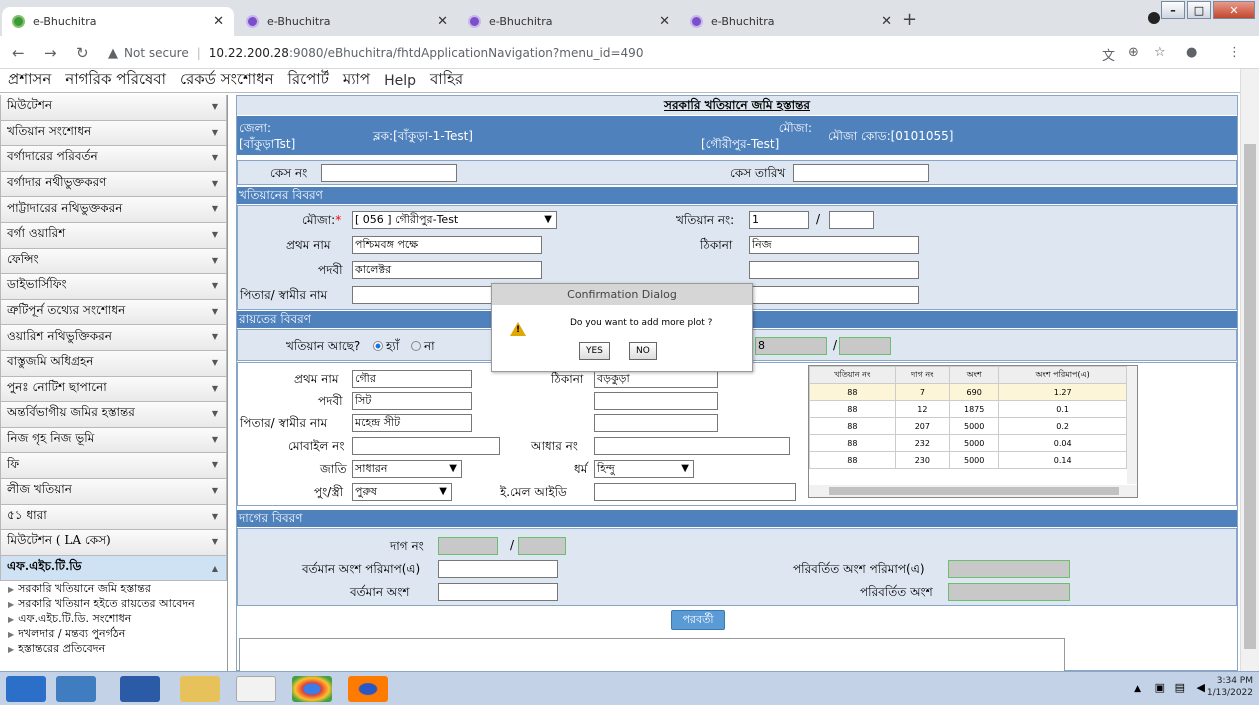 Image resolution: width=1259 pixels, height=705 pixels. What do you see at coordinates (140, 689) in the screenshot?
I see `powershell-icon` at bounding box center [140, 689].